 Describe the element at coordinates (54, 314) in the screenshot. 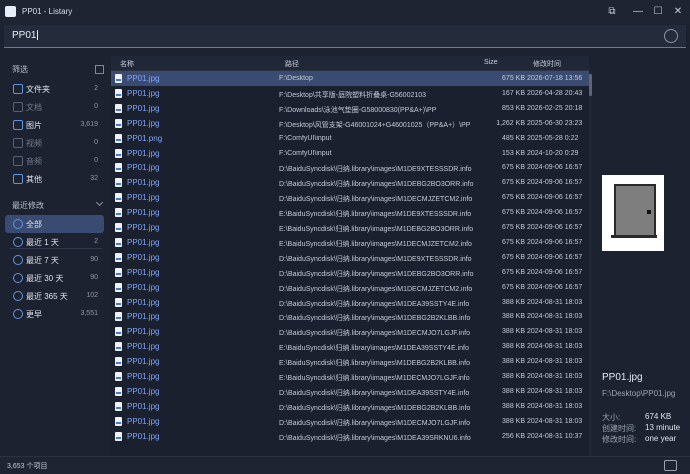

I see `time-earlier: 更早 3,551` at that location.